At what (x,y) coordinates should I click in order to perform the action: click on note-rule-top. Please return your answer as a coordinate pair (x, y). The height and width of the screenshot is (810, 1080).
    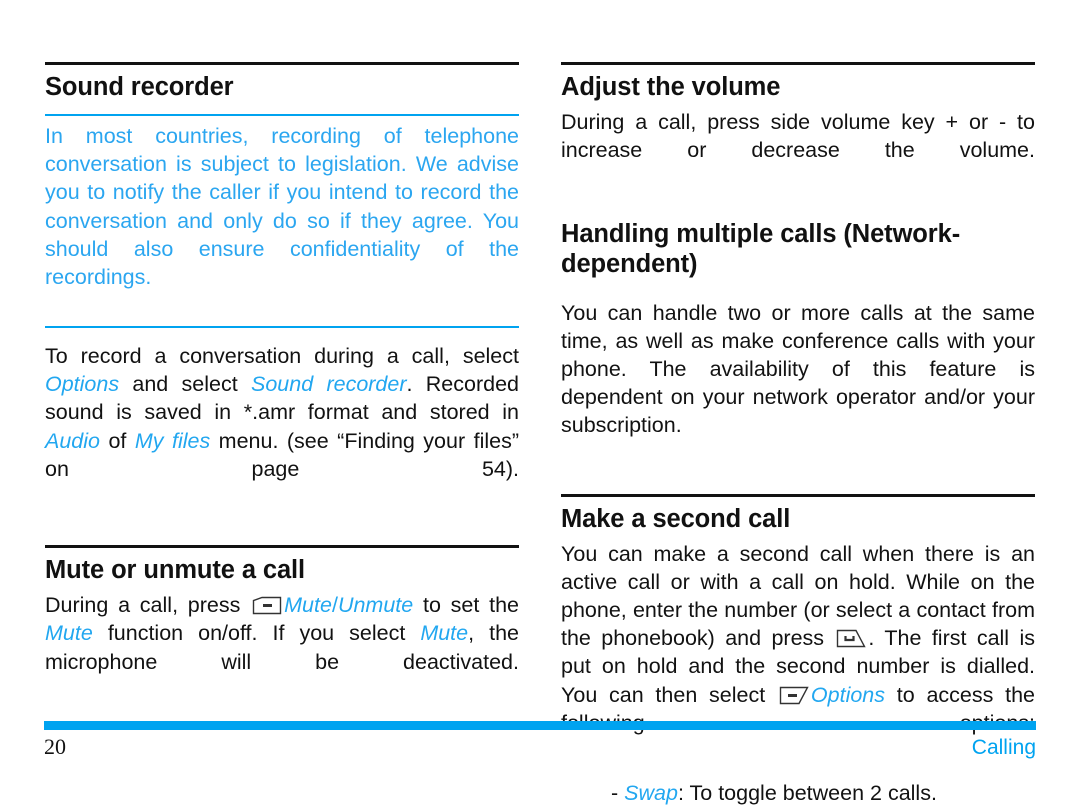
    Looking at the image, I should click on (282, 115).